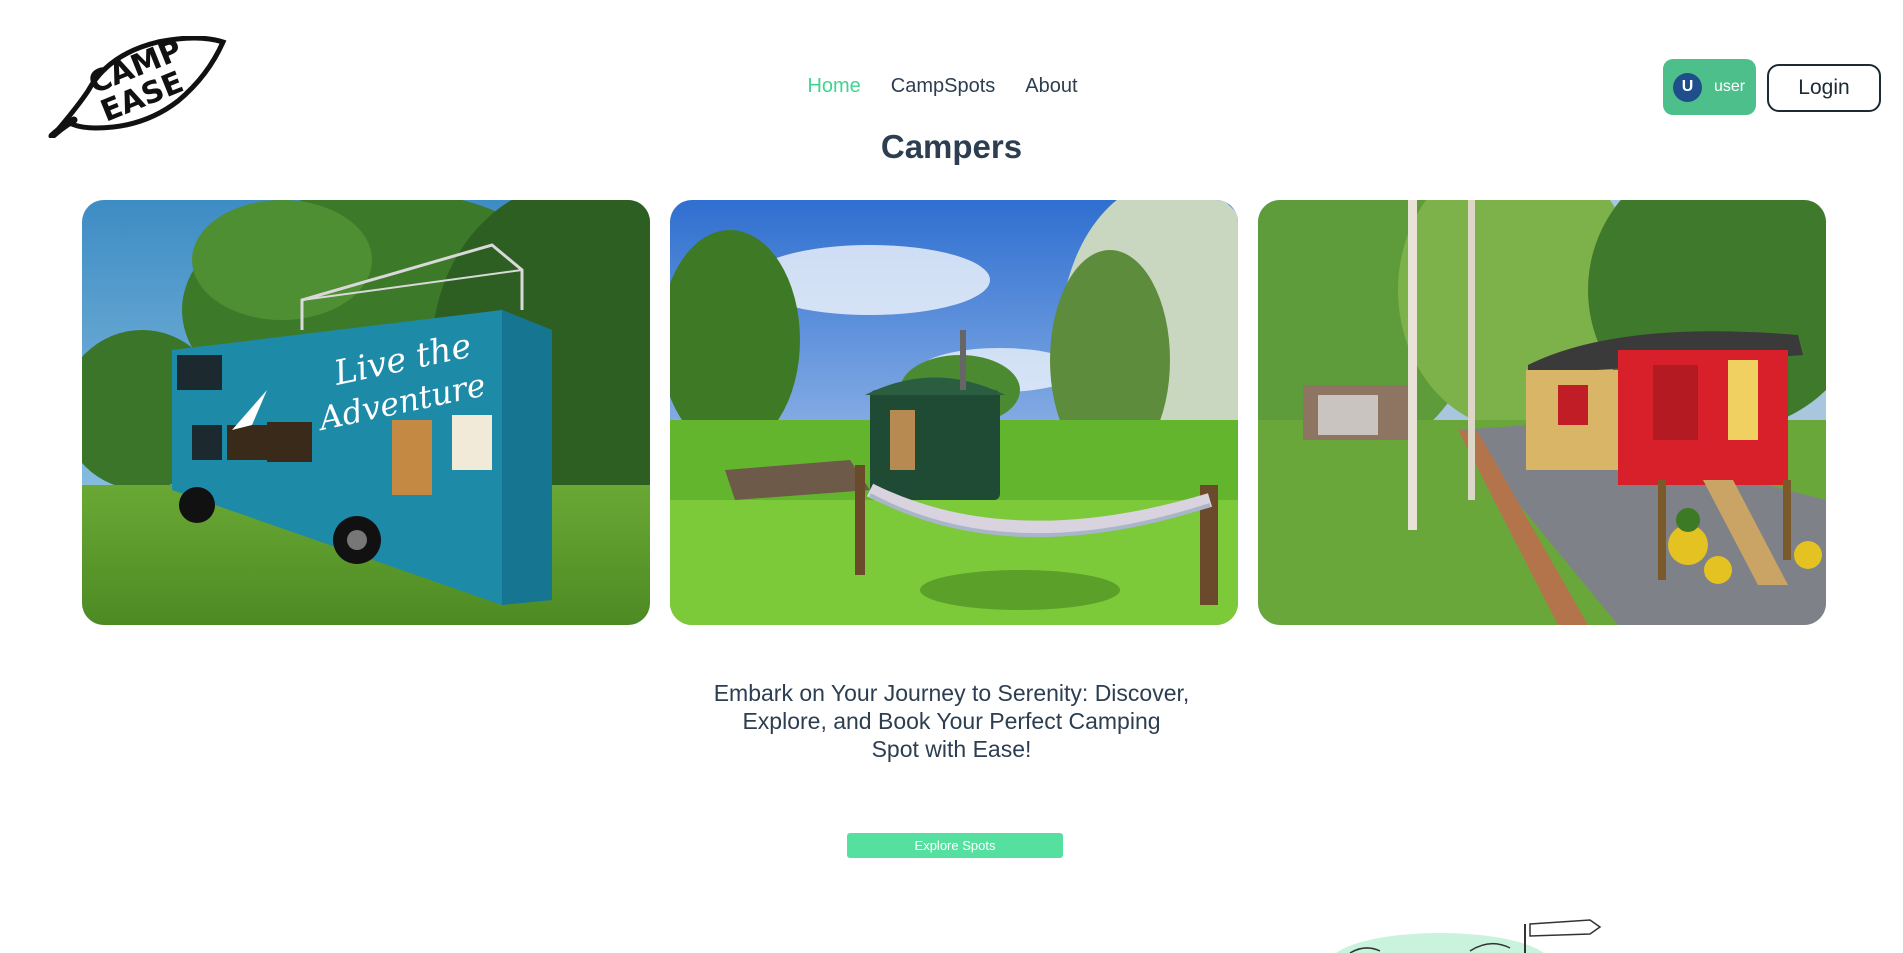 Image resolution: width=1903 pixels, height=953 pixels. Describe the element at coordinates (366, 412) in the screenshot. I see `camper-bus-image: Live the Adventure` at that location.